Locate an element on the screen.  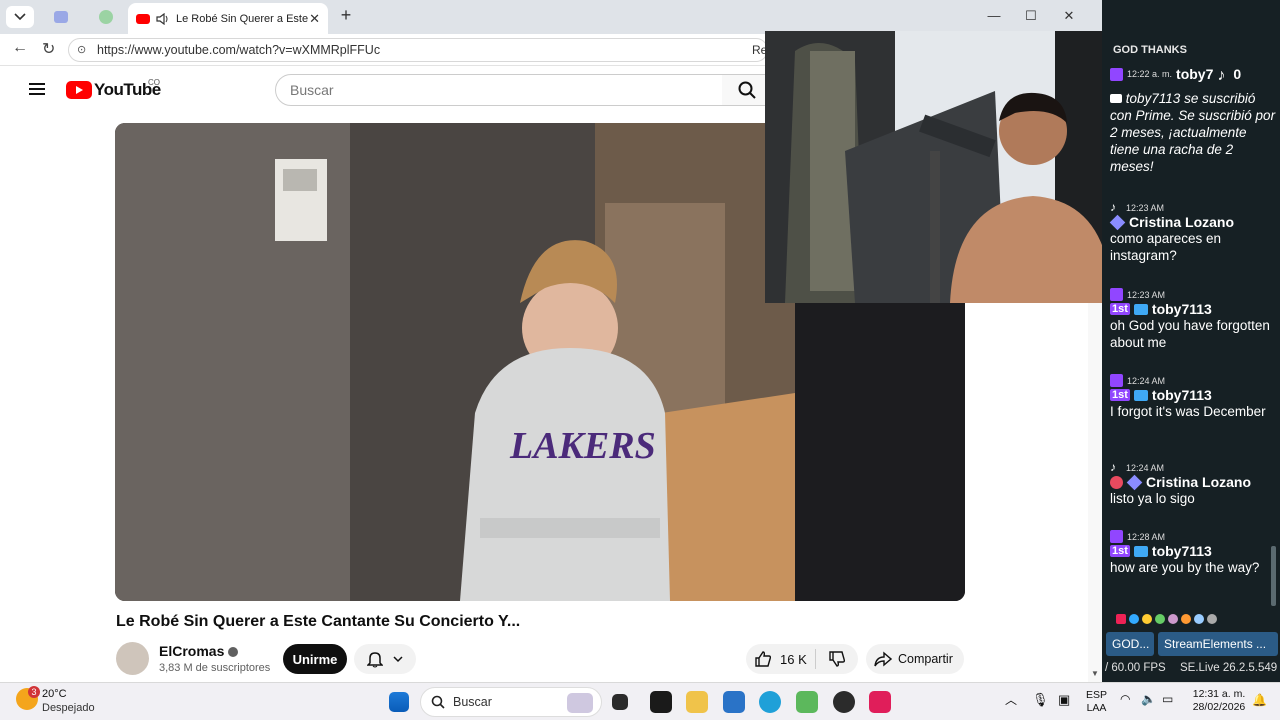
verified-icon is located at coordinates (233, 652).